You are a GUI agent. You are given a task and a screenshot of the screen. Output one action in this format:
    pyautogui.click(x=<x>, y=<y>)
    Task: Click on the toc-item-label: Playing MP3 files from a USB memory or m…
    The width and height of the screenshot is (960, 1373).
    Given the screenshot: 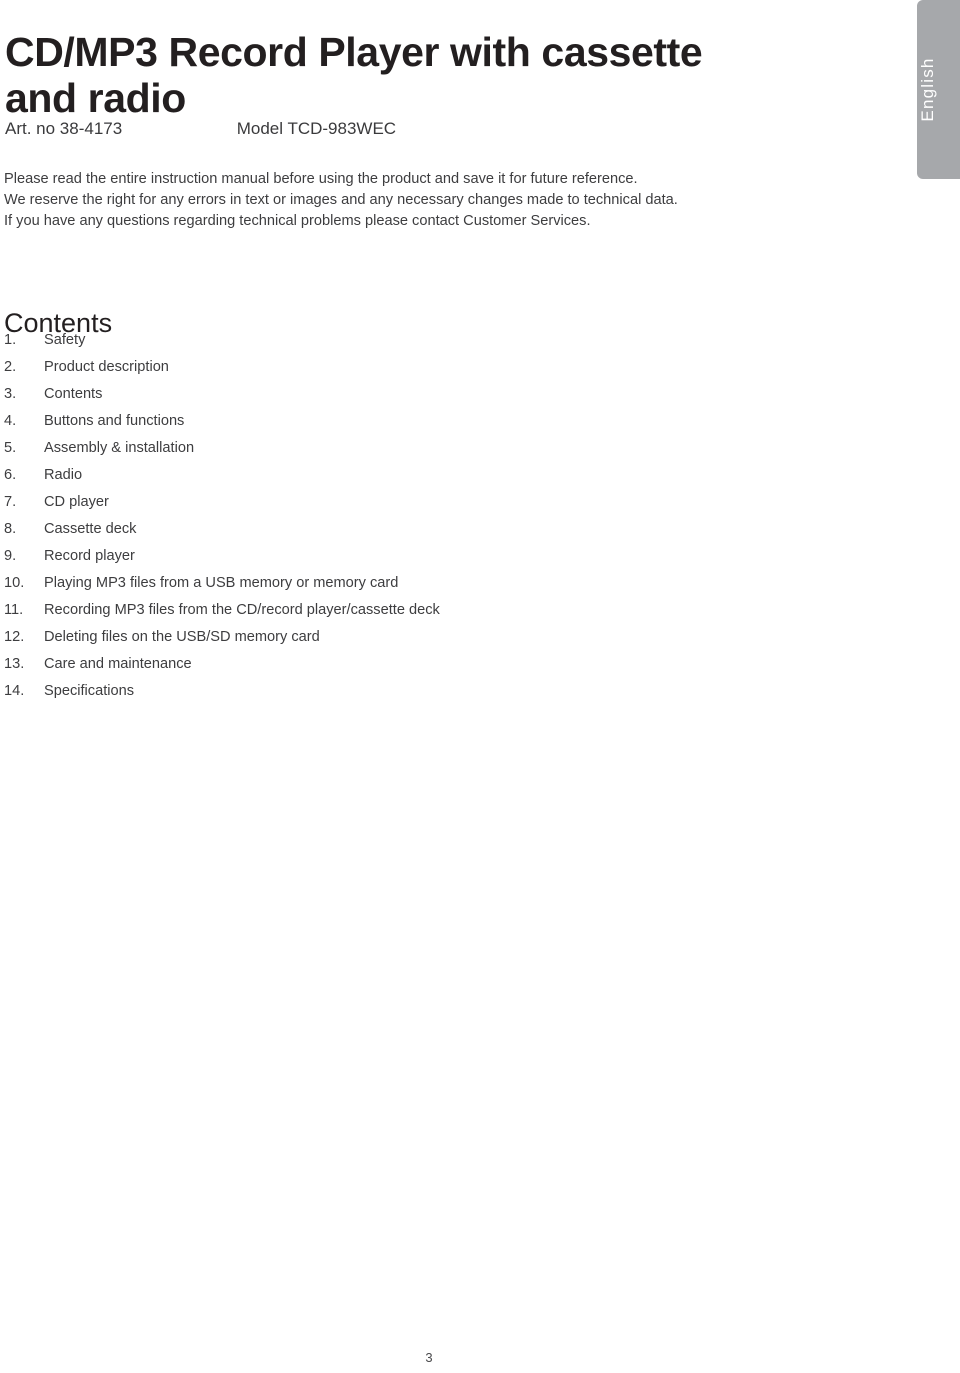 What is the action you would take?
    pyautogui.click(x=221, y=583)
    